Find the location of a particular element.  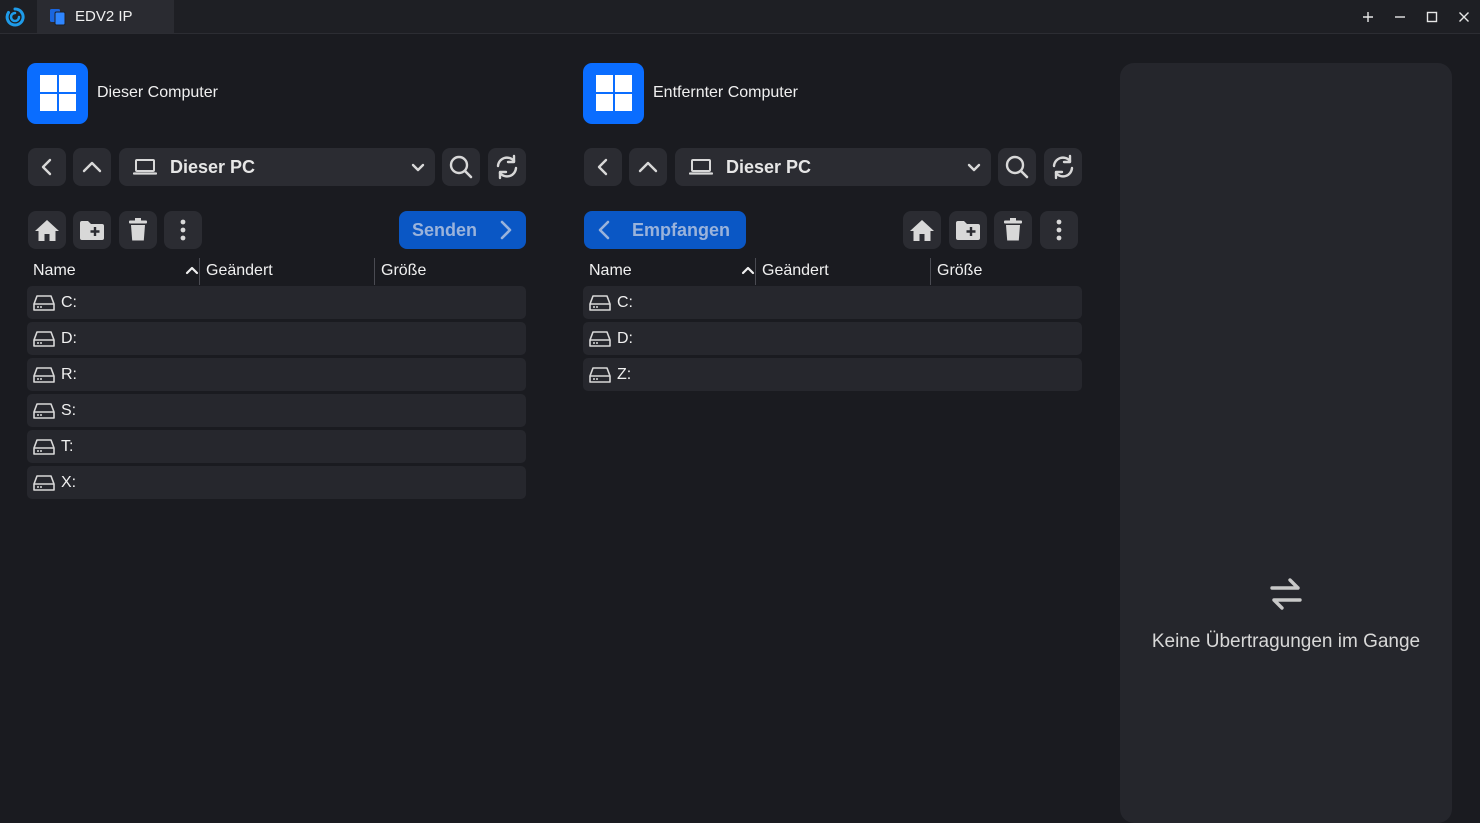

remote-computer-title: Entfernter Computer is located at coordinates (725, 92).